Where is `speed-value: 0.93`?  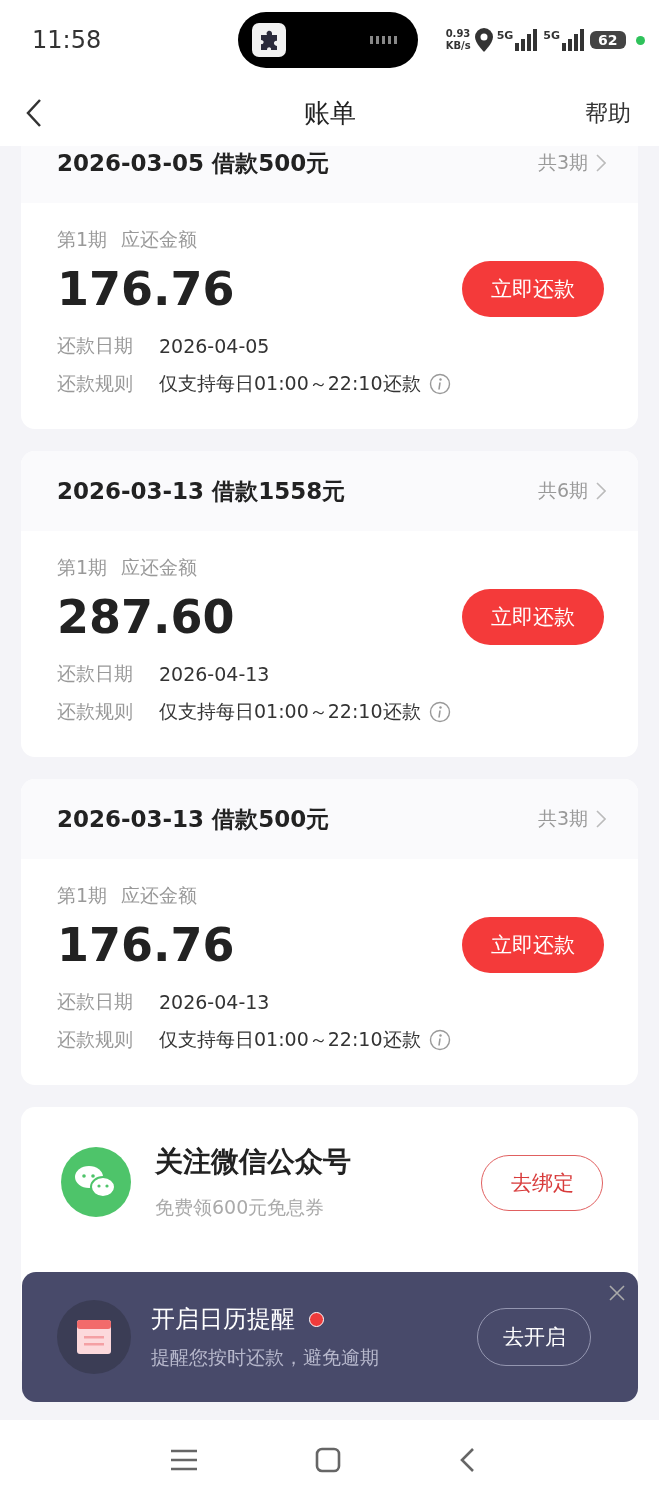 speed-value: 0.93 is located at coordinates (458, 34).